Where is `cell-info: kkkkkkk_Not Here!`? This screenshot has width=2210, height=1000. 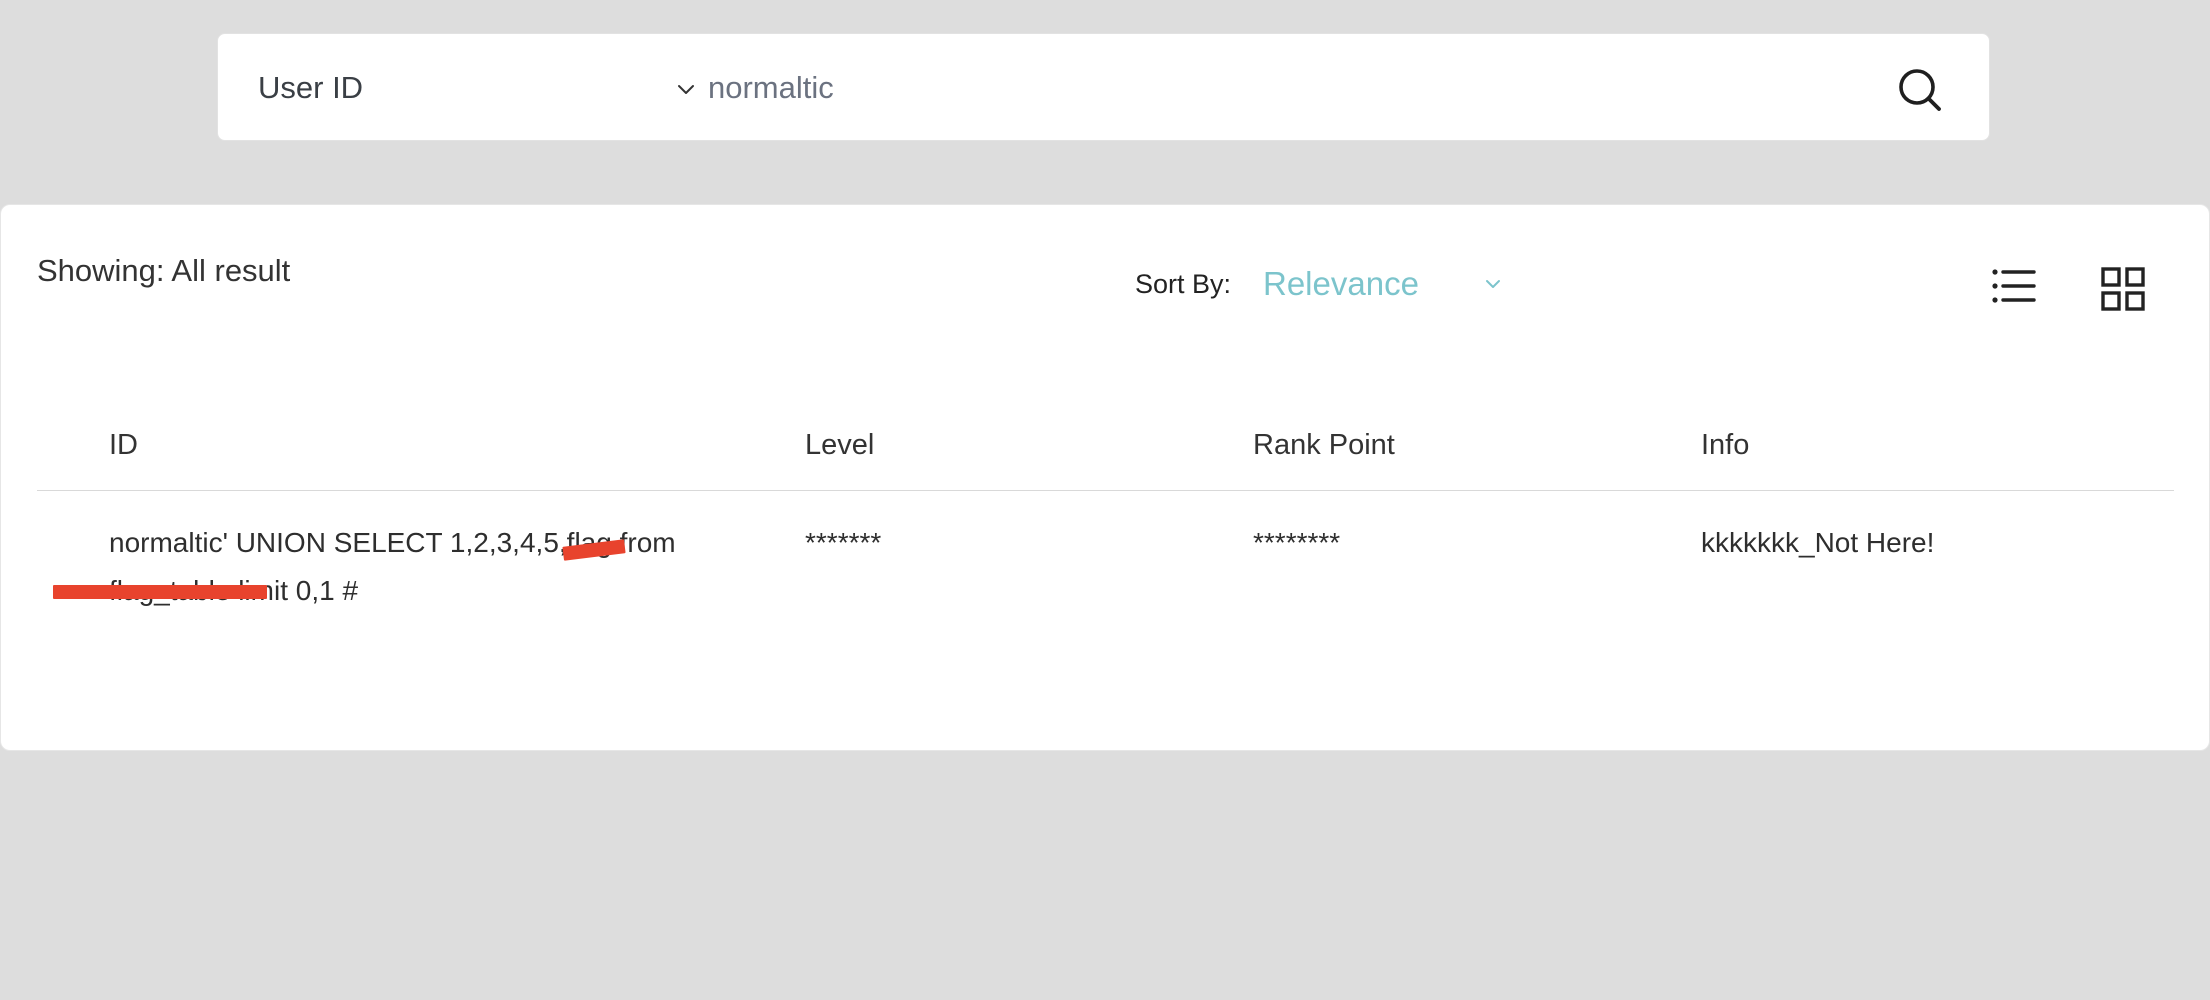
cell-info: kkkkkkk_Not Here! is located at coordinates (1818, 542).